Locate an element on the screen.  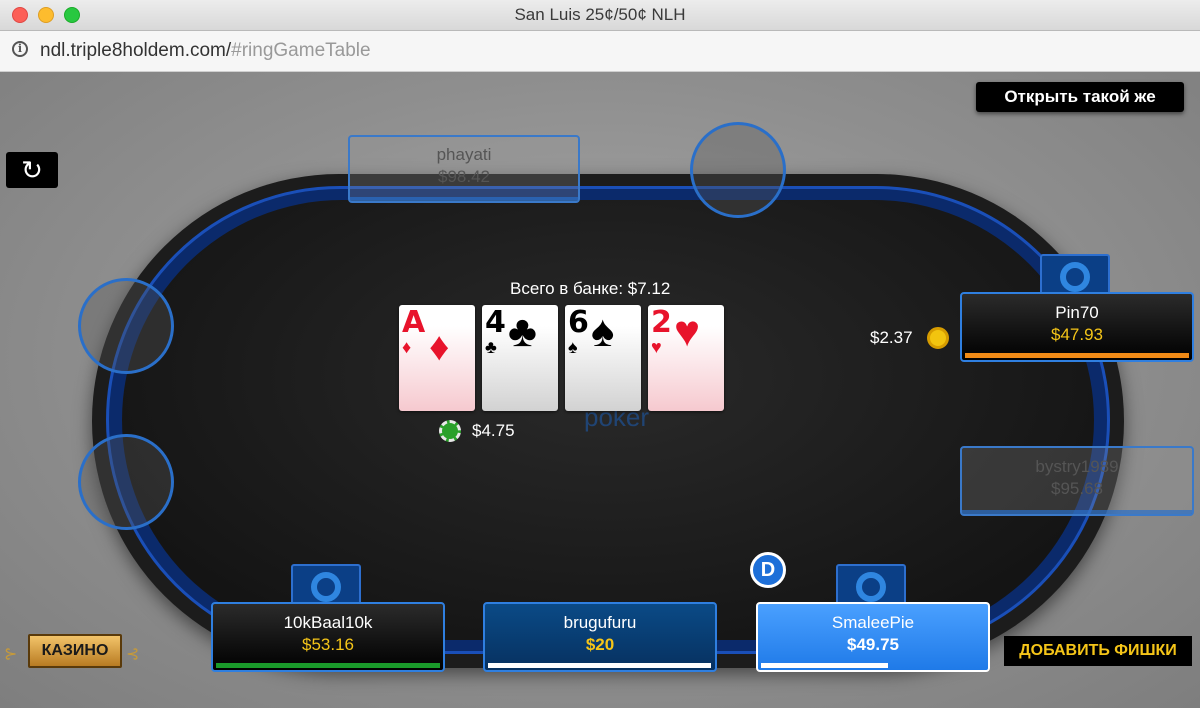
board-card: 6 ♠ ♠ is located at coordinates (603, 358).